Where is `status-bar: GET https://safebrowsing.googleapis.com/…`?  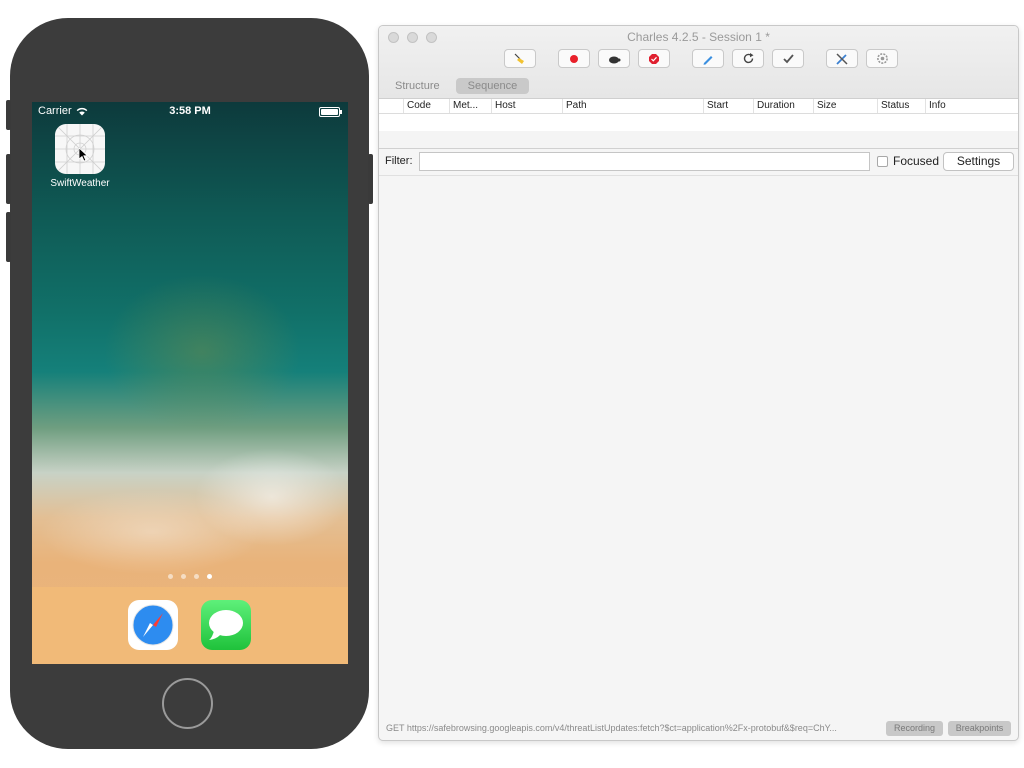 status-bar: GET https://safebrowsing.googleapis.com/… is located at coordinates (698, 728).